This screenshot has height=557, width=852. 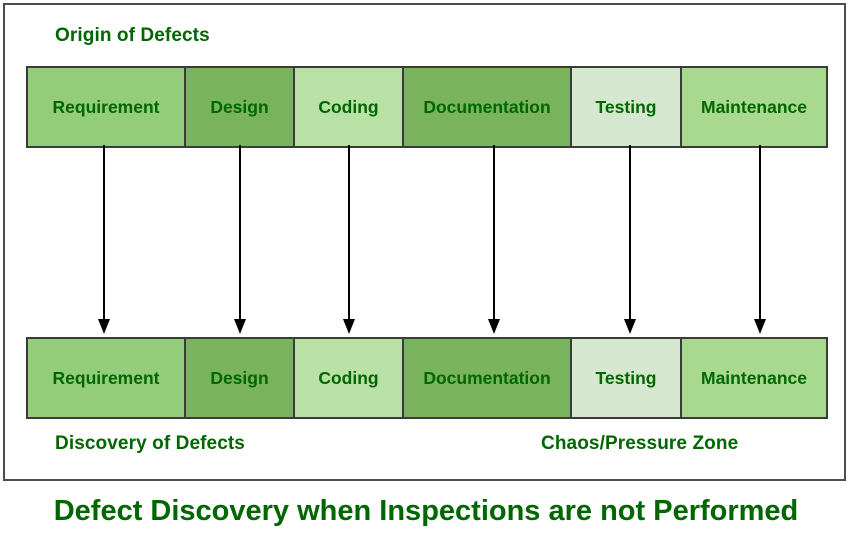 I want to click on discovery-cell-maintenance-label: Maintenance, so click(x=754, y=377).